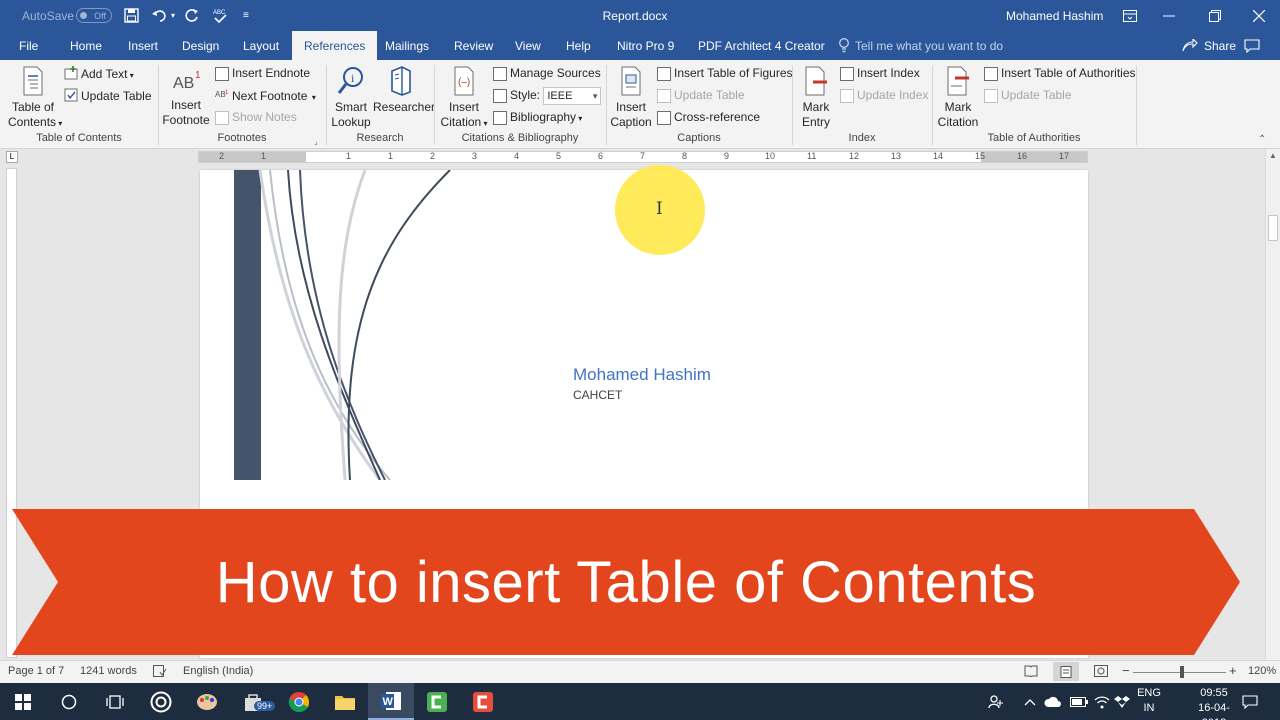 This screenshot has width=1280, height=720. I want to click on lightbulb-icon, so click(844, 45).